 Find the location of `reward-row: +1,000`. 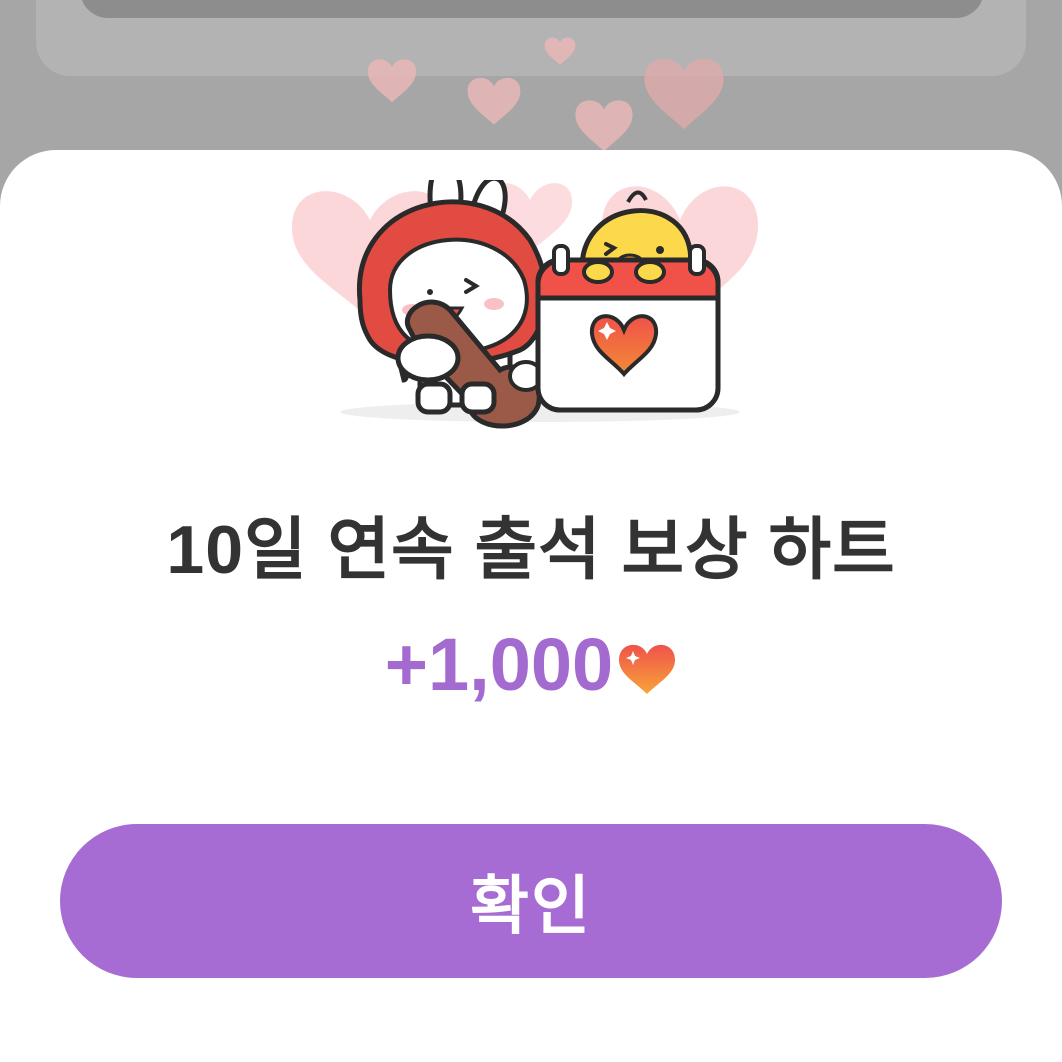

reward-row: +1,000 is located at coordinates (531, 665).